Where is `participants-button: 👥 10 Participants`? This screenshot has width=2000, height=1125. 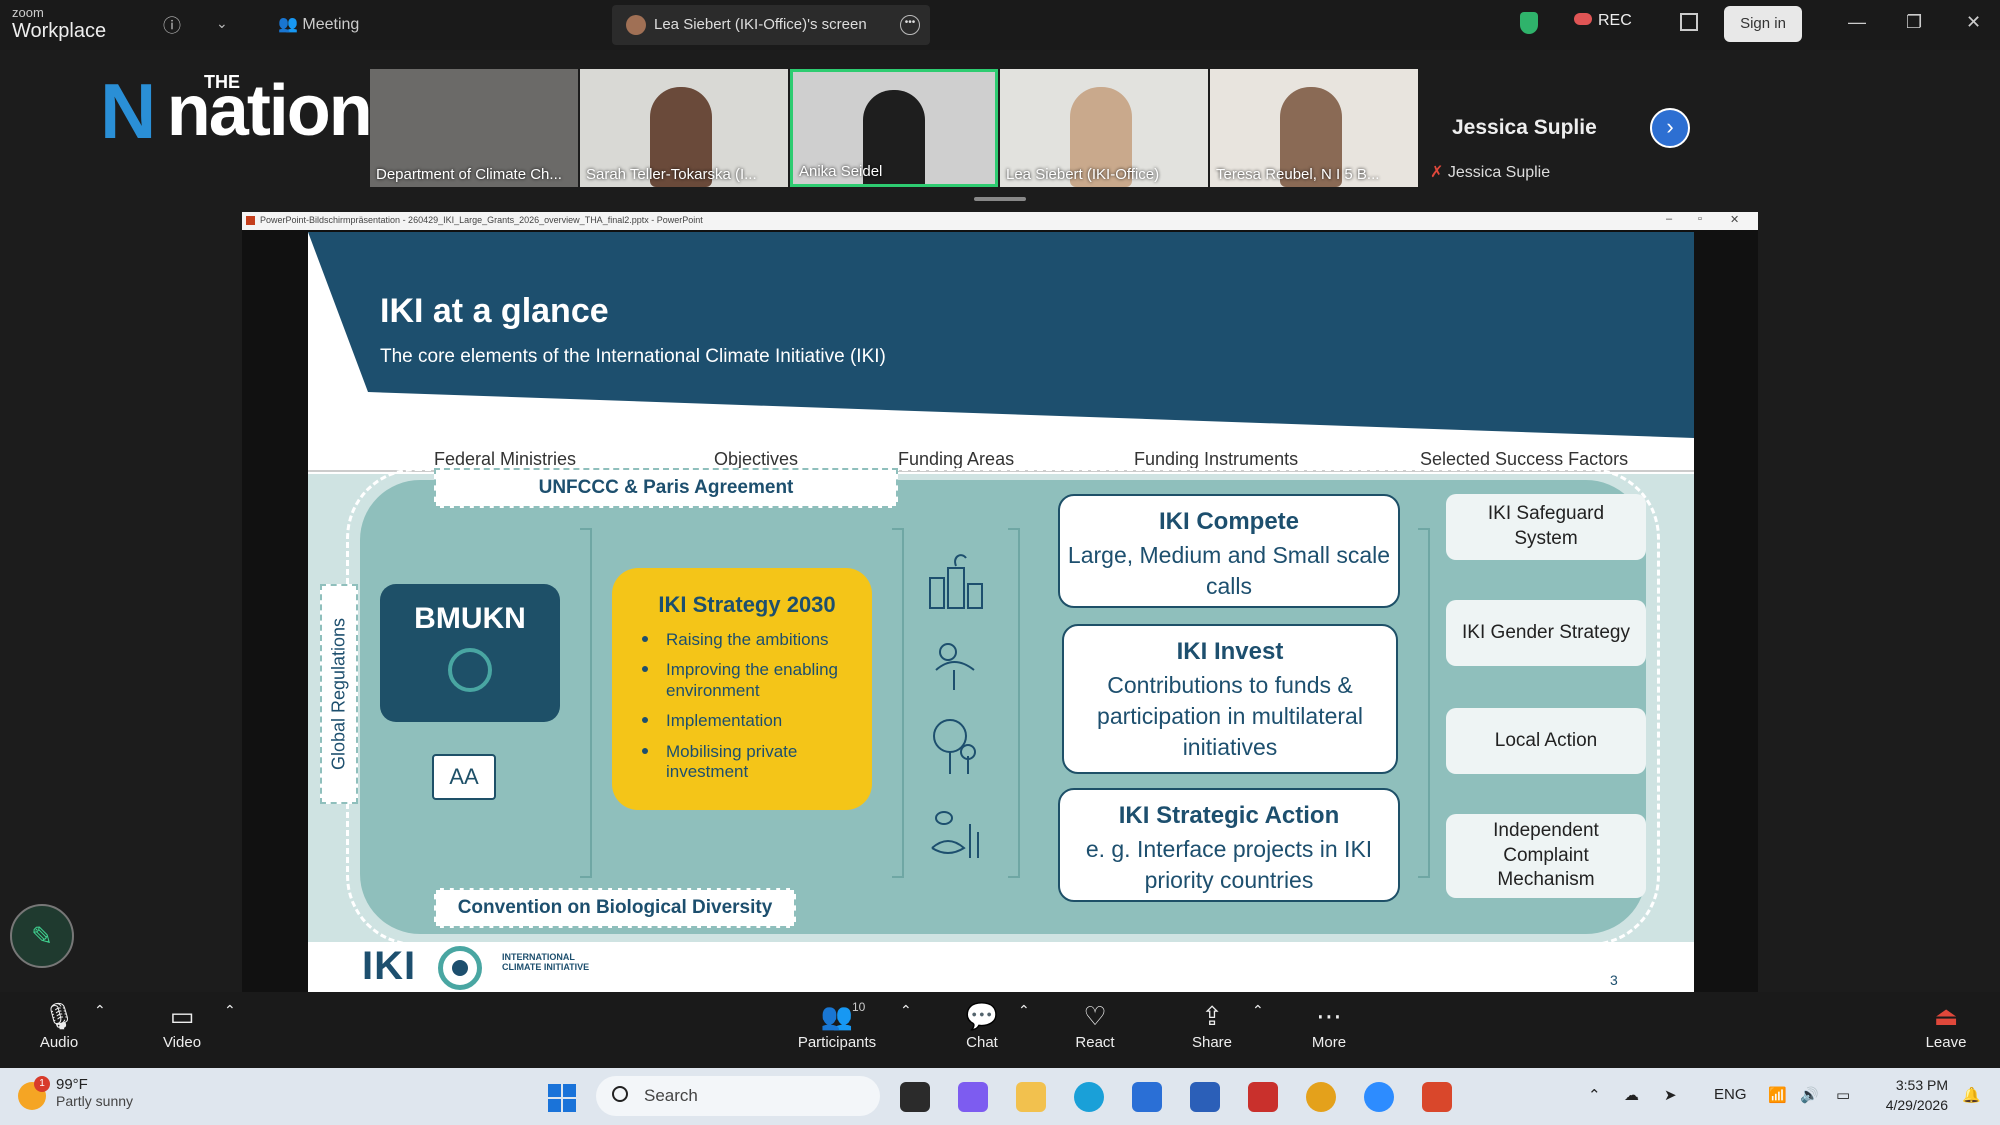 participants-button: 👥 10 Participants is located at coordinates (837, 1024).